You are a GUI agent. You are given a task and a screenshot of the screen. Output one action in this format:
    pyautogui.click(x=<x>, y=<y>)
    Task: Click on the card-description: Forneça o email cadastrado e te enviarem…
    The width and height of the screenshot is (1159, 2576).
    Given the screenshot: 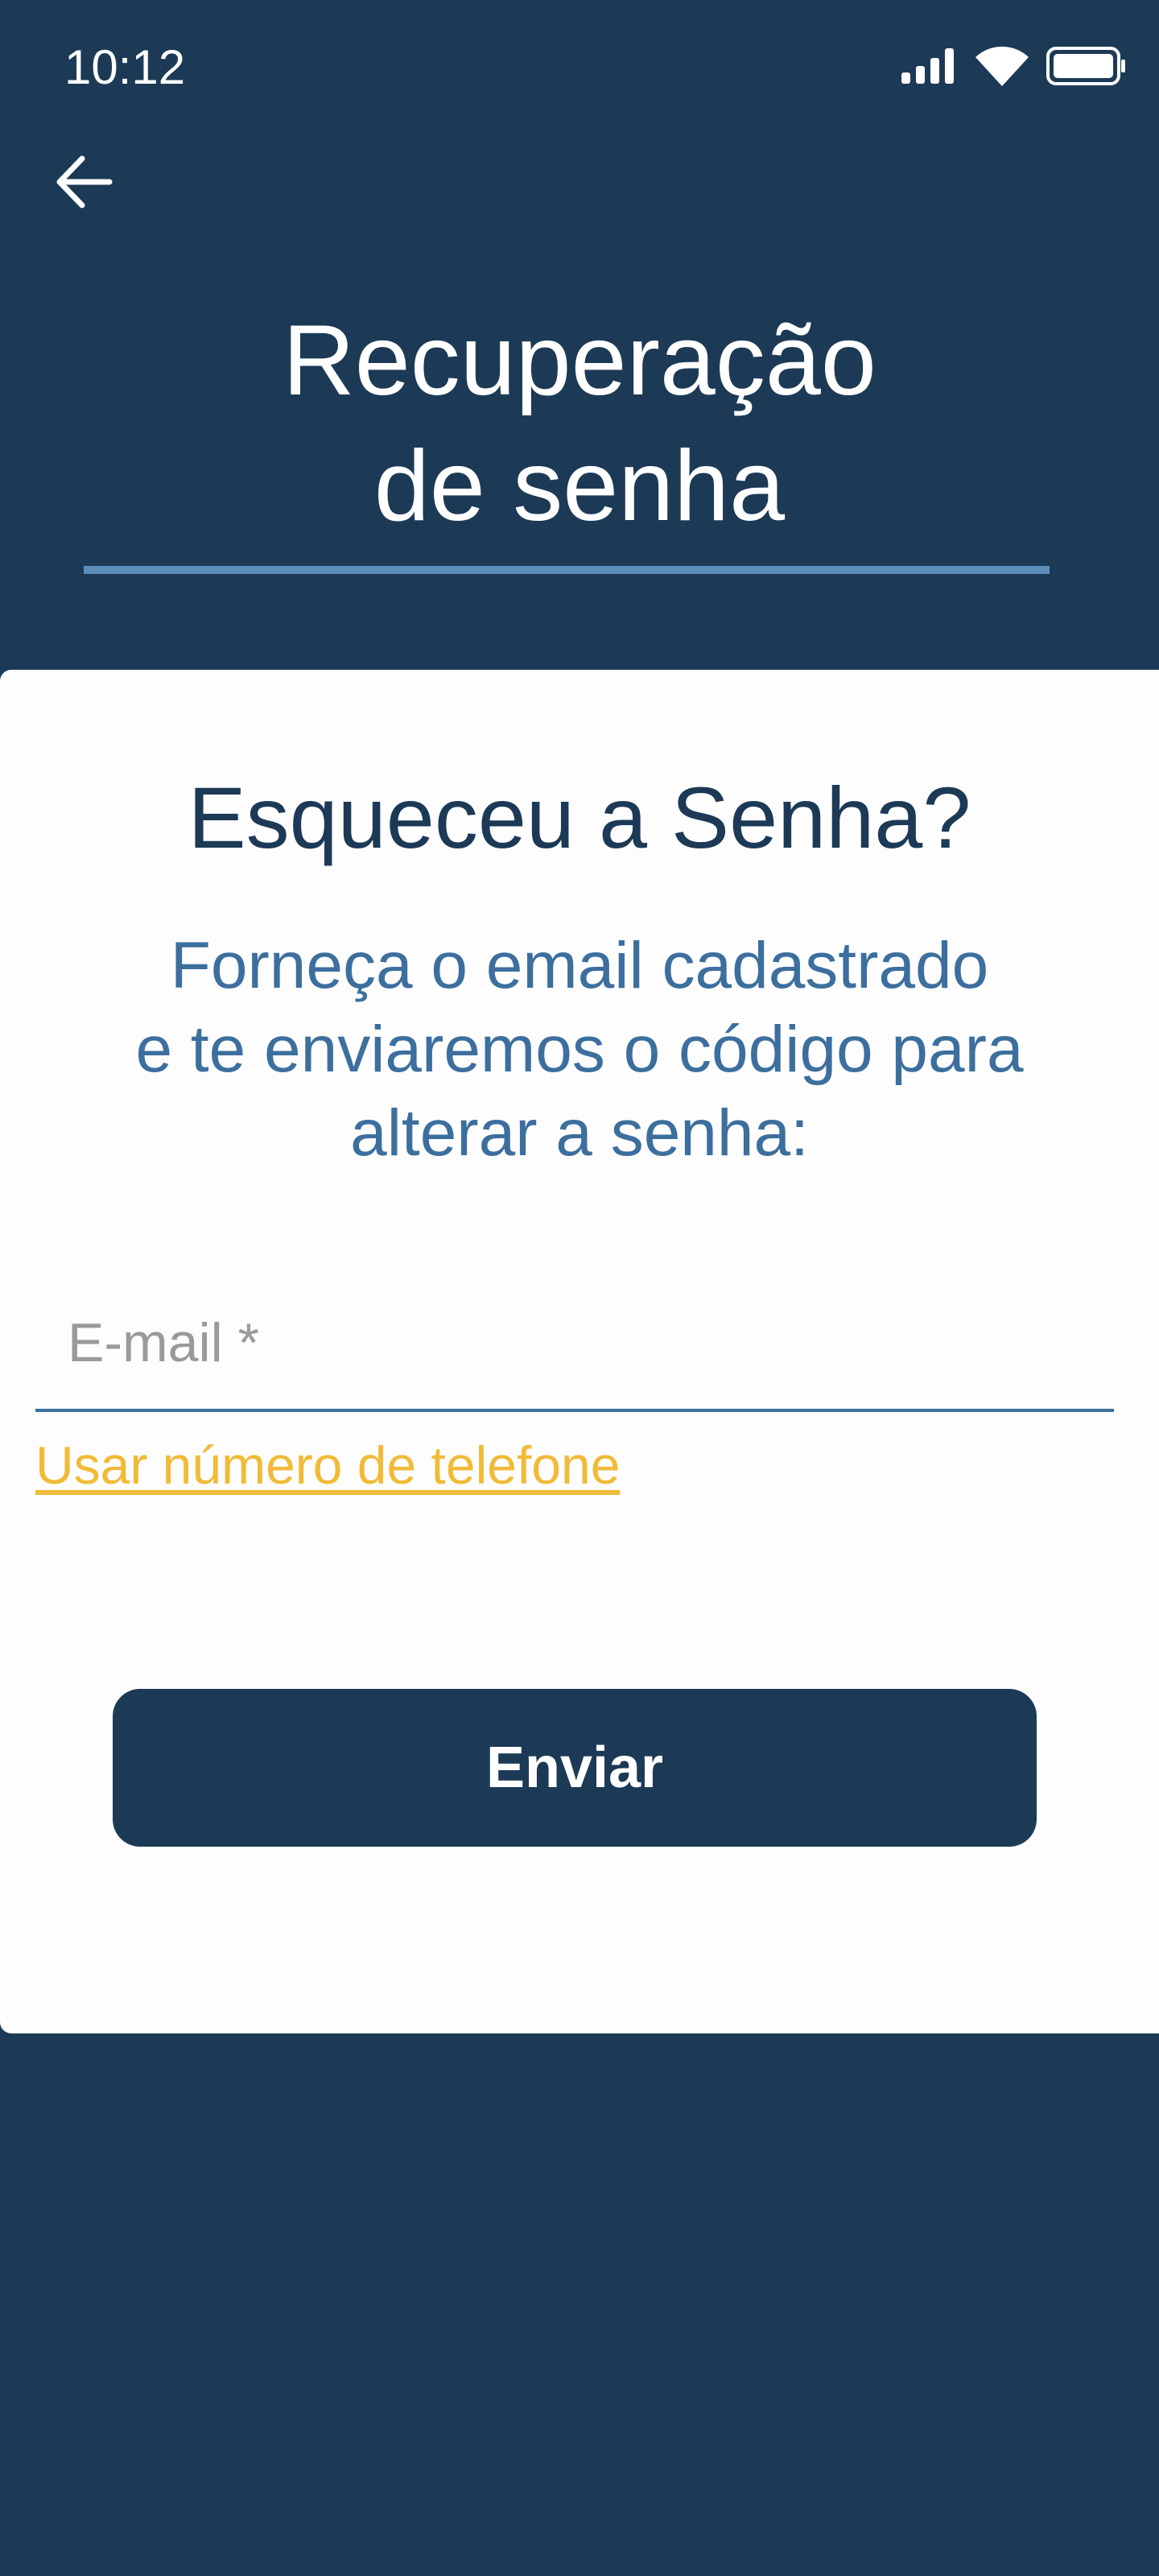 What is the action you would take?
    pyautogui.click(x=579, y=1049)
    